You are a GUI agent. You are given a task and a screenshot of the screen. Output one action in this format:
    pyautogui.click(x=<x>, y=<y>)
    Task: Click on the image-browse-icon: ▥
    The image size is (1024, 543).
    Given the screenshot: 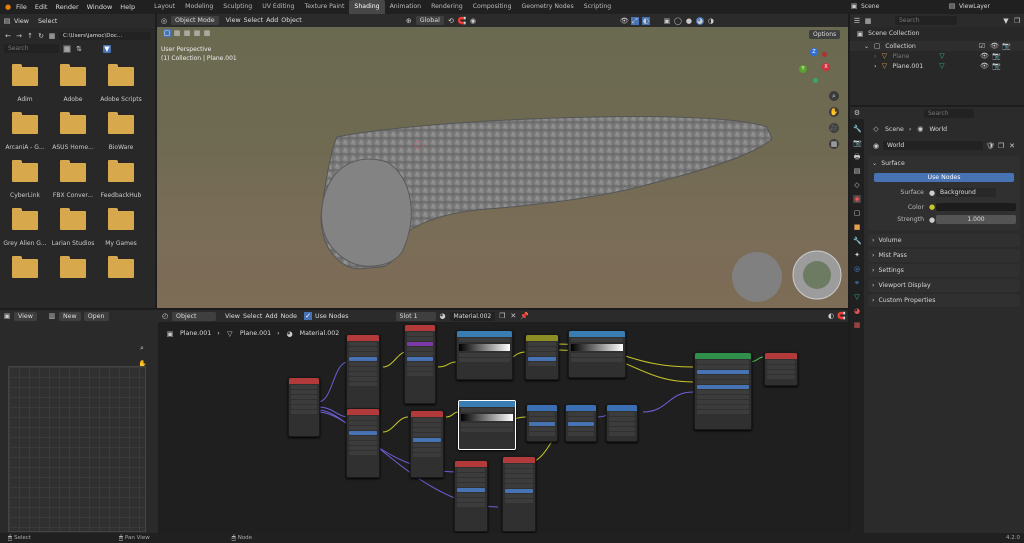 What is the action you would take?
    pyautogui.click(x=52, y=316)
    